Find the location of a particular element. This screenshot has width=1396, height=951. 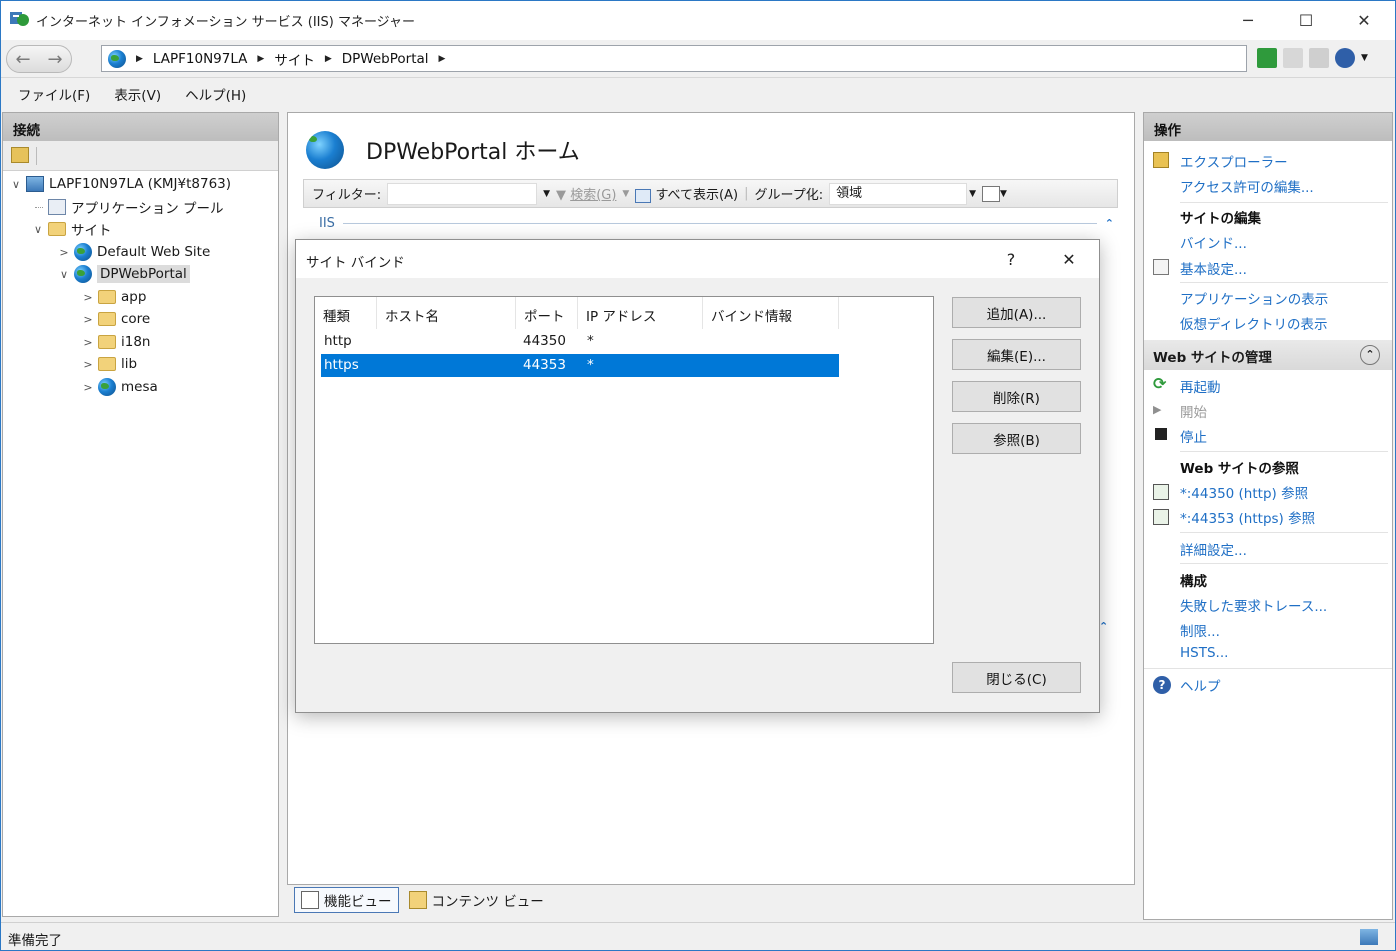

action-view-applications: アプリケーションの表示 is located at coordinates (1254, 298).